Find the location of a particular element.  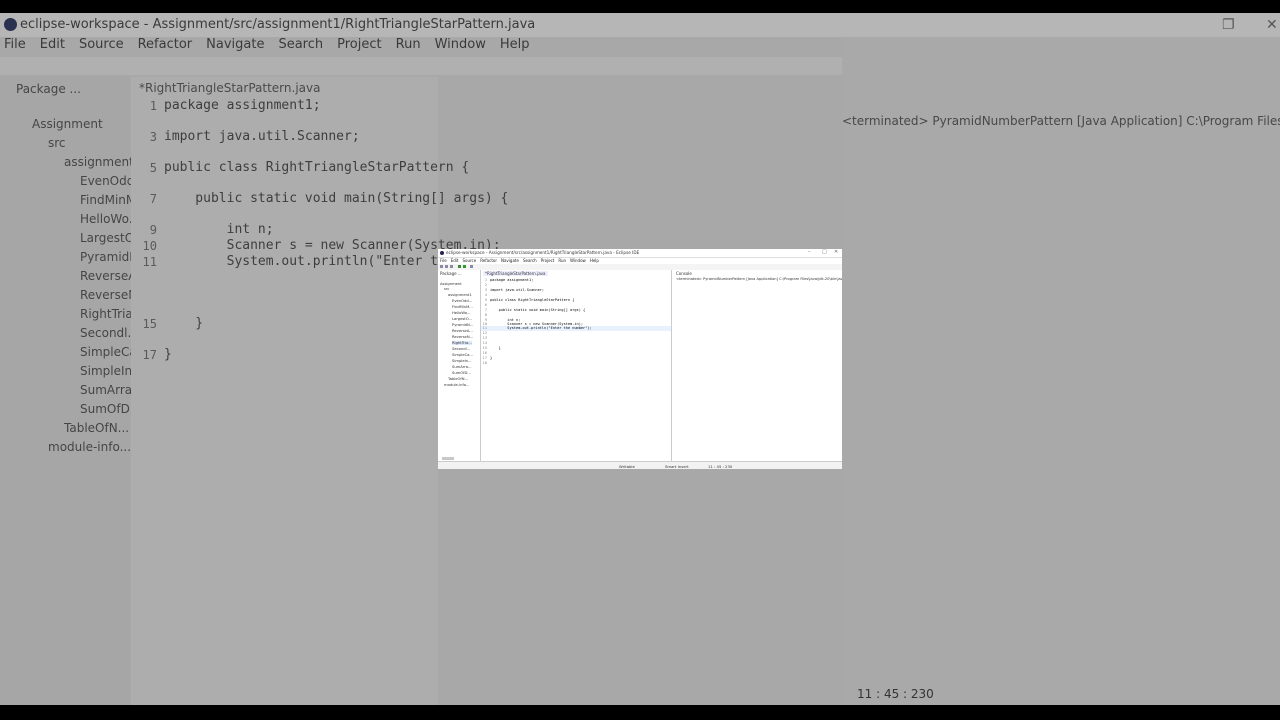

print-icon is located at coordinates (451, 266).